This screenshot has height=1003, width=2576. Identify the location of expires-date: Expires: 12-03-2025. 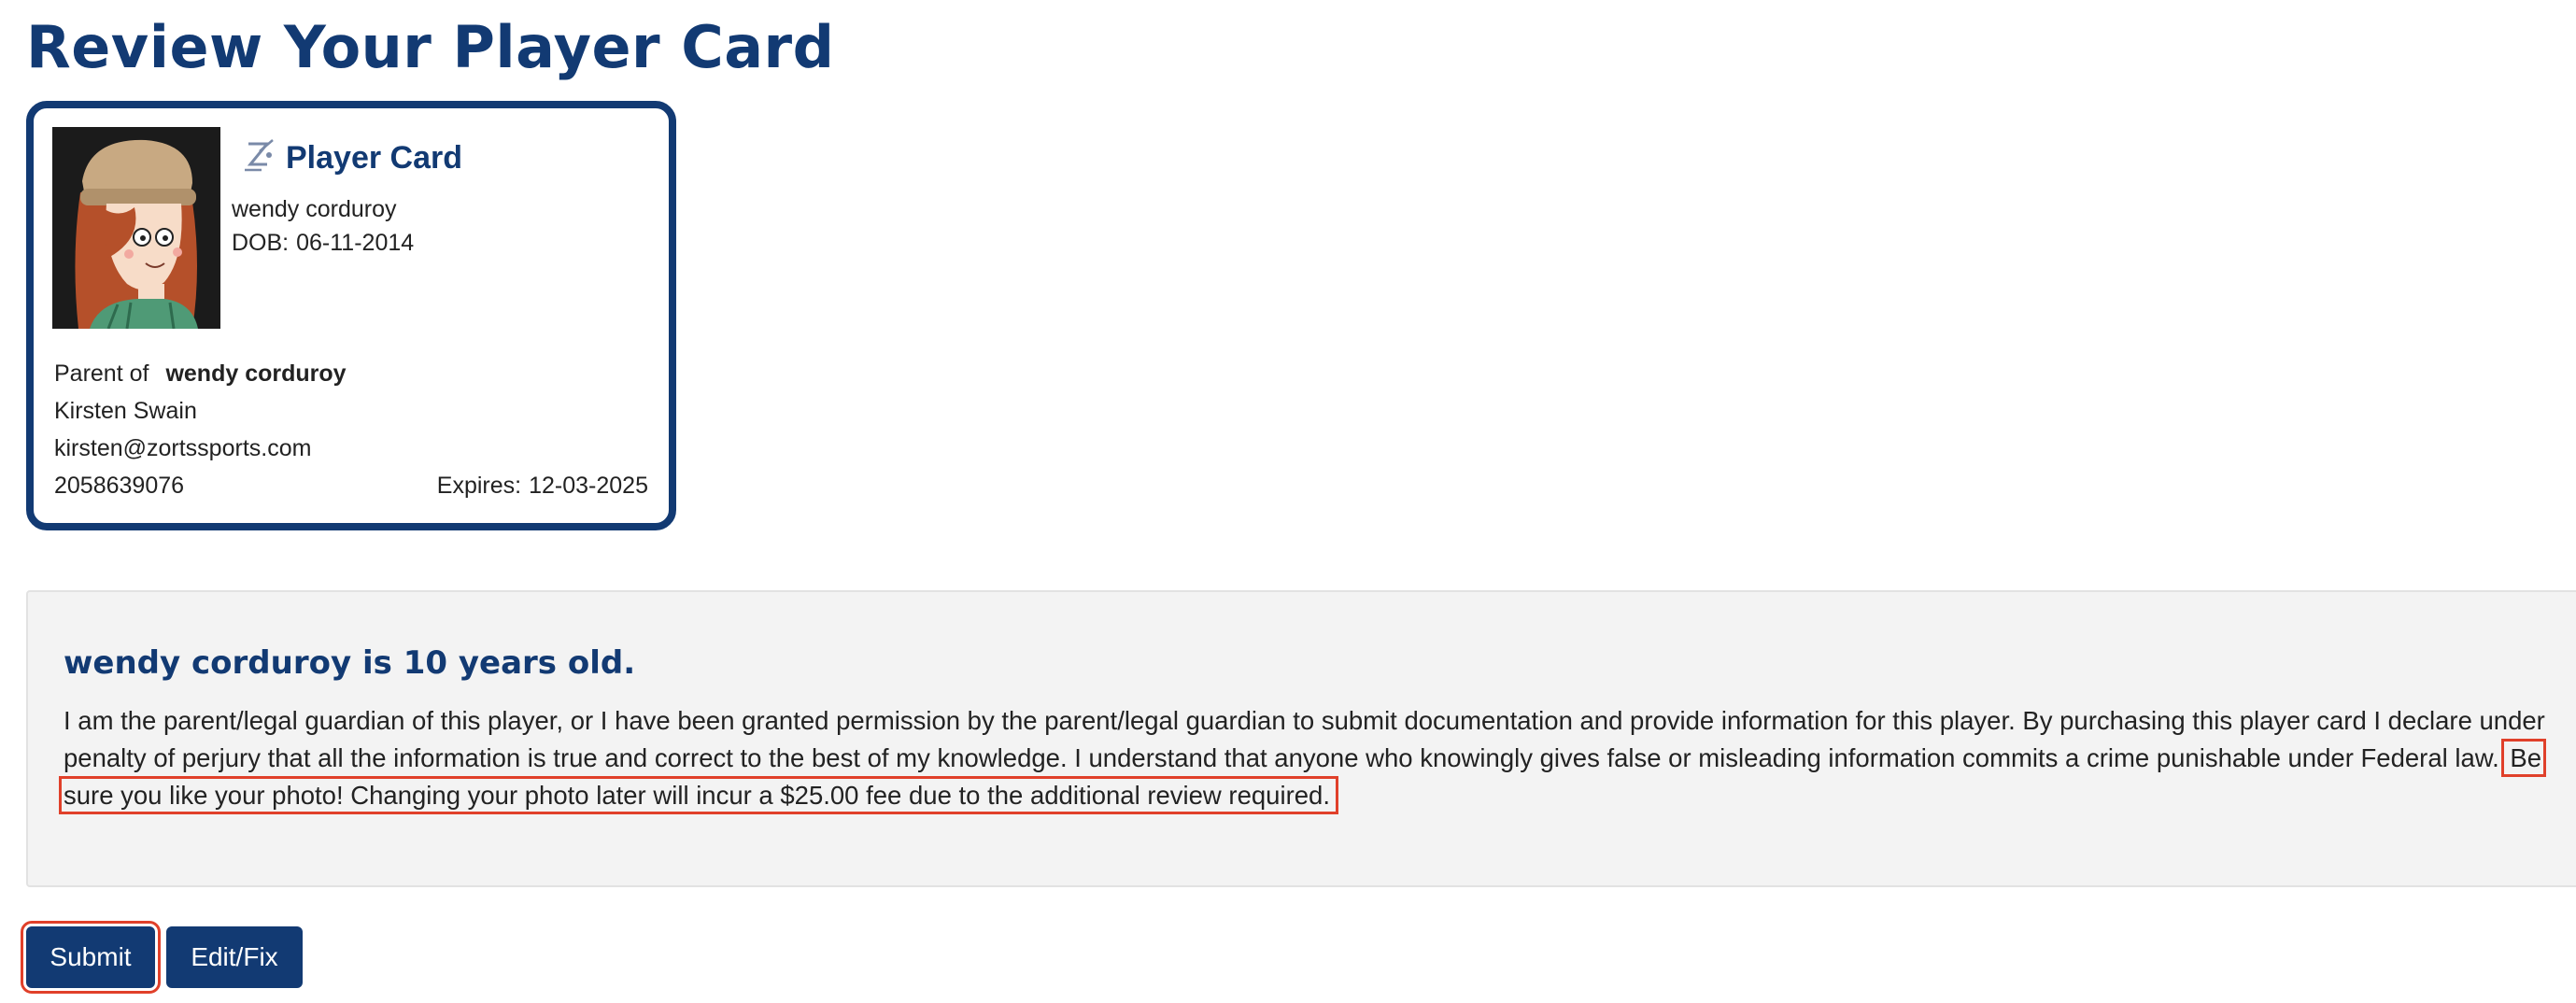
(542, 486).